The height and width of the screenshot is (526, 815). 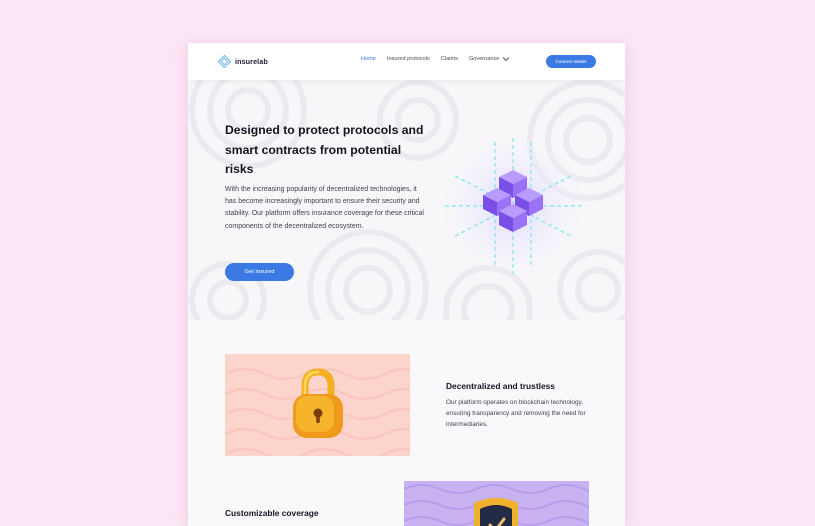 What do you see at coordinates (513, 206) in the screenshot?
I see `blockchain-cubes-illustration` at bounding box center [513, 206].